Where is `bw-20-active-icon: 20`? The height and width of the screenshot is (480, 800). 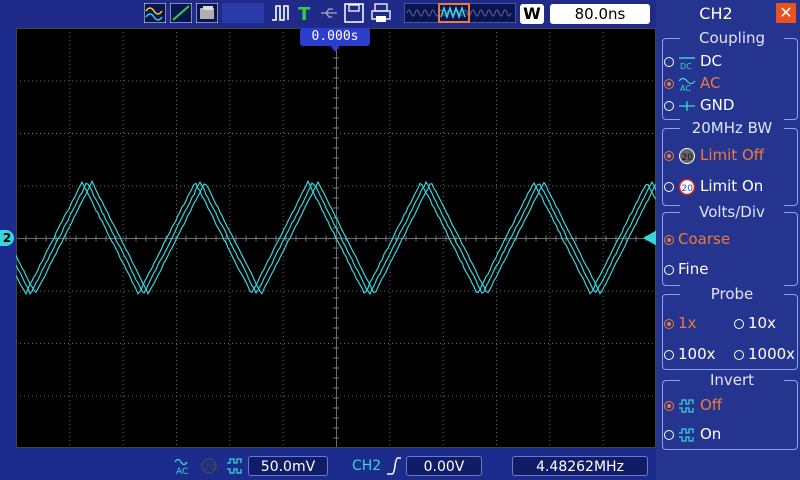
bw-20-active-icon: 20 is located at coordinates (687, 186).